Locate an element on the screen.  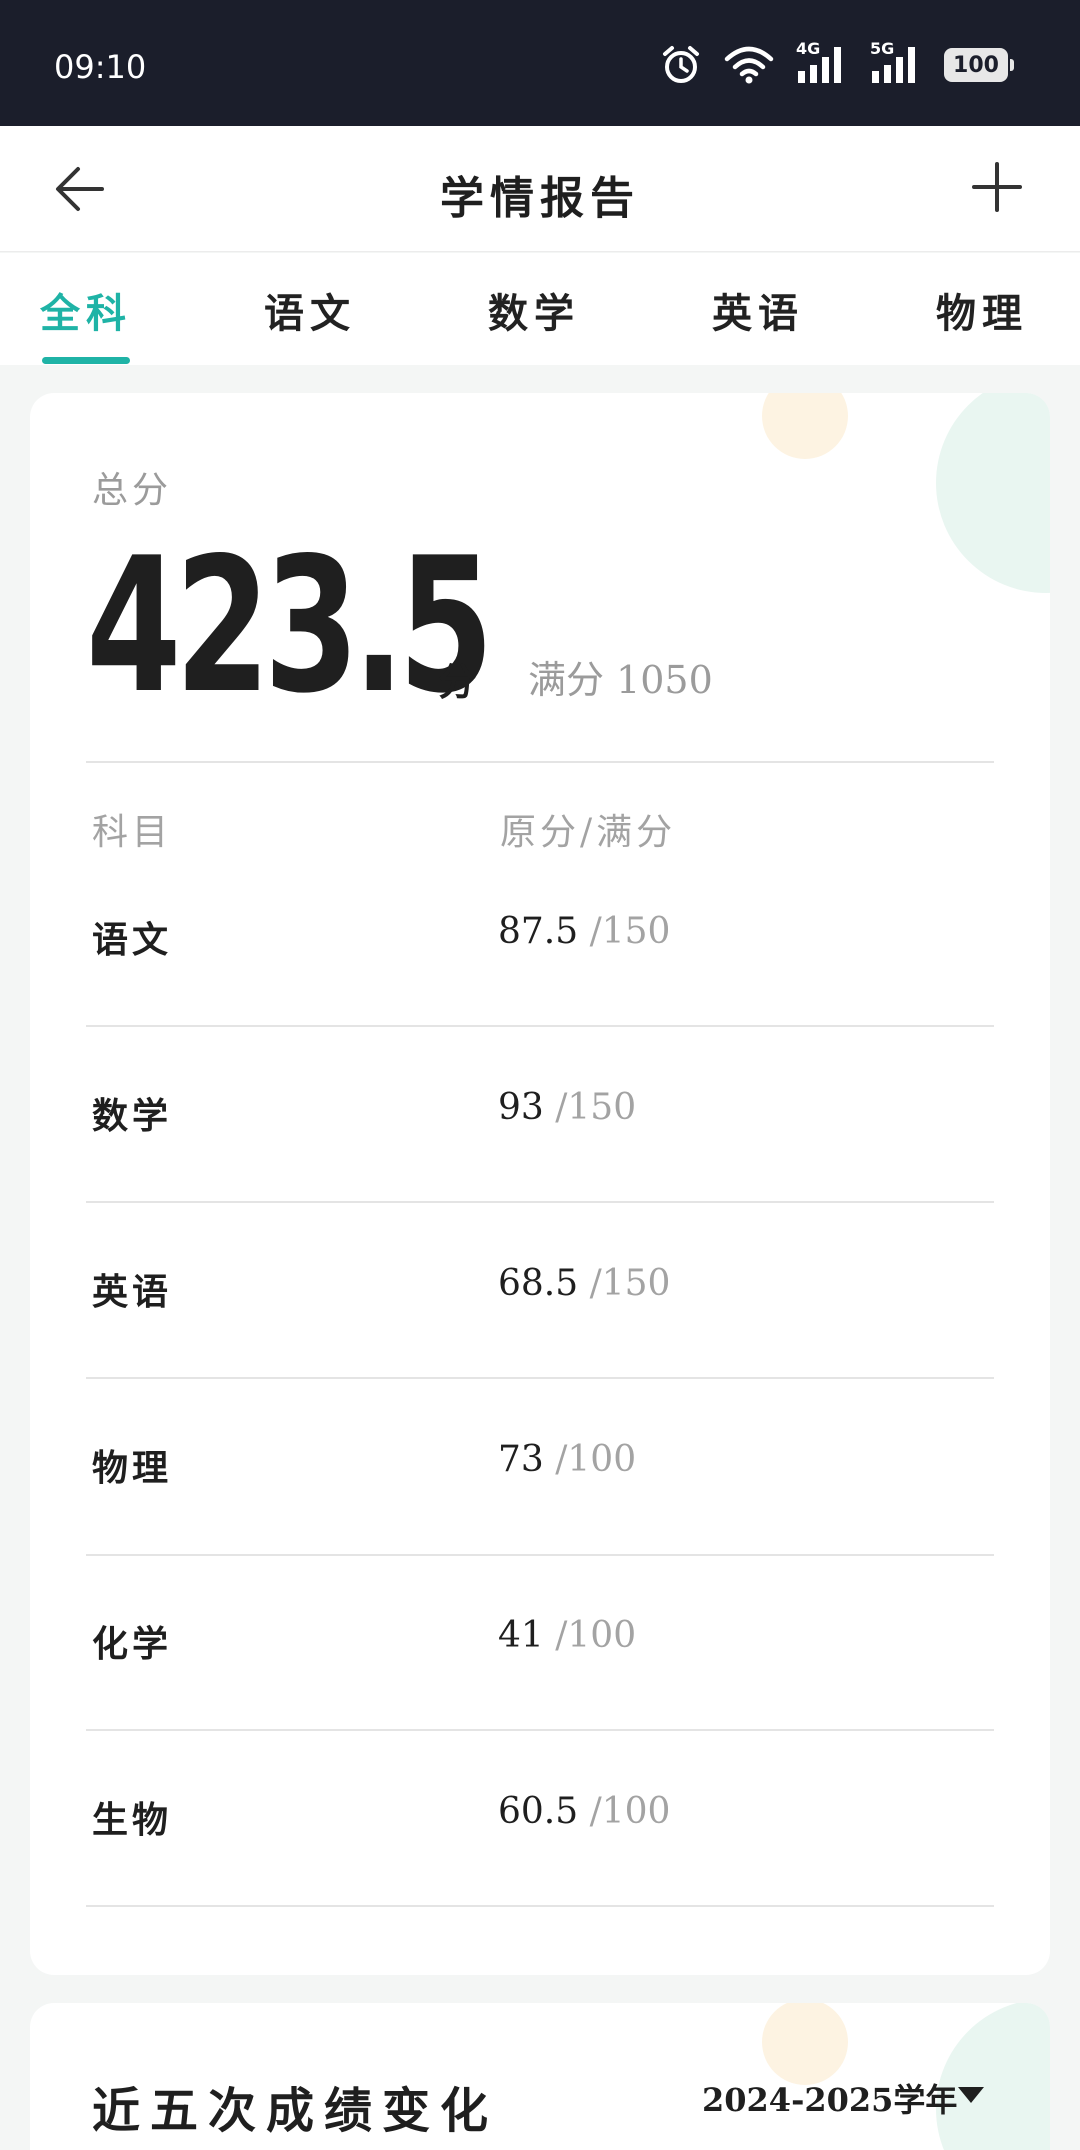
battery-icon: 100 is located at coordinates (979, 65).